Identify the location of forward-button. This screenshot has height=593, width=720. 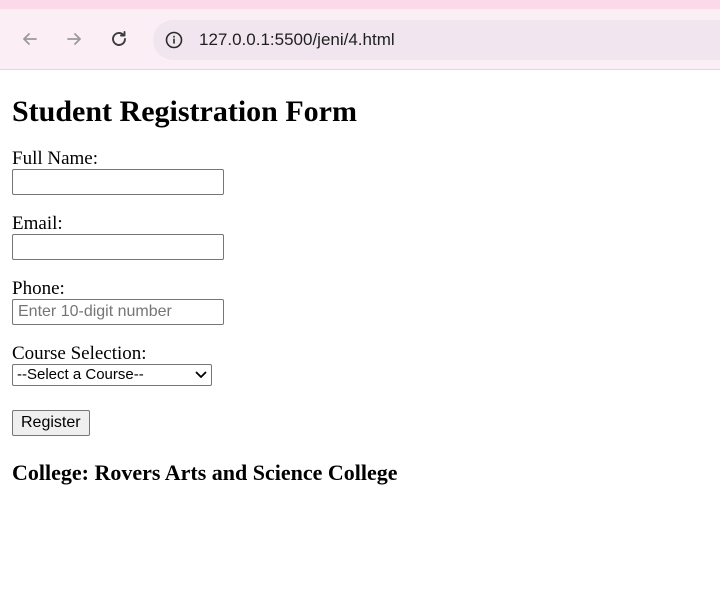
(74, 39).